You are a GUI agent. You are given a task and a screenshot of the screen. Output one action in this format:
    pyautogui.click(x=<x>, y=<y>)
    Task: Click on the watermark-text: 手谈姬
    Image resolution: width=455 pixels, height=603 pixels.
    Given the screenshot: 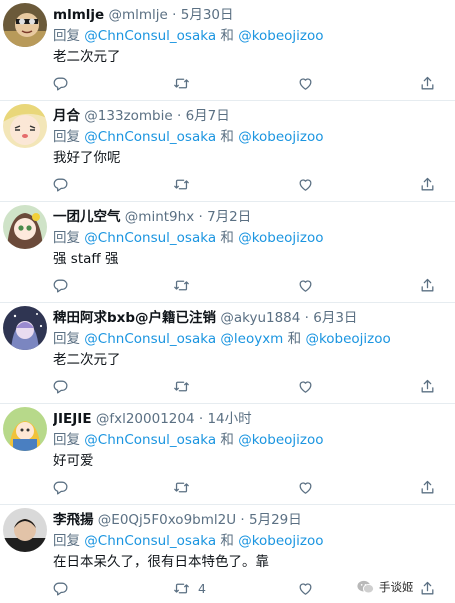 What is the action you would take?
    pyautogui.click(x=396, y=587)
    